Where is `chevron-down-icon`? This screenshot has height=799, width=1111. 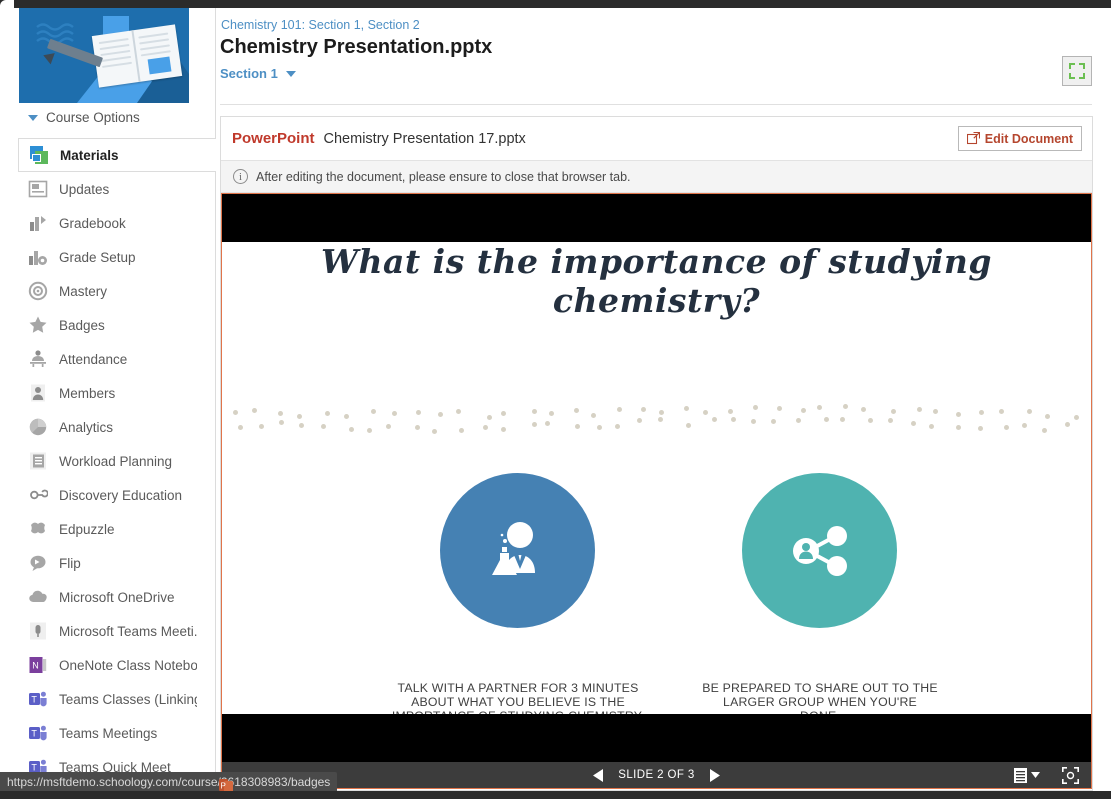 chevron-down-icon is located at coordinates (290, 73).